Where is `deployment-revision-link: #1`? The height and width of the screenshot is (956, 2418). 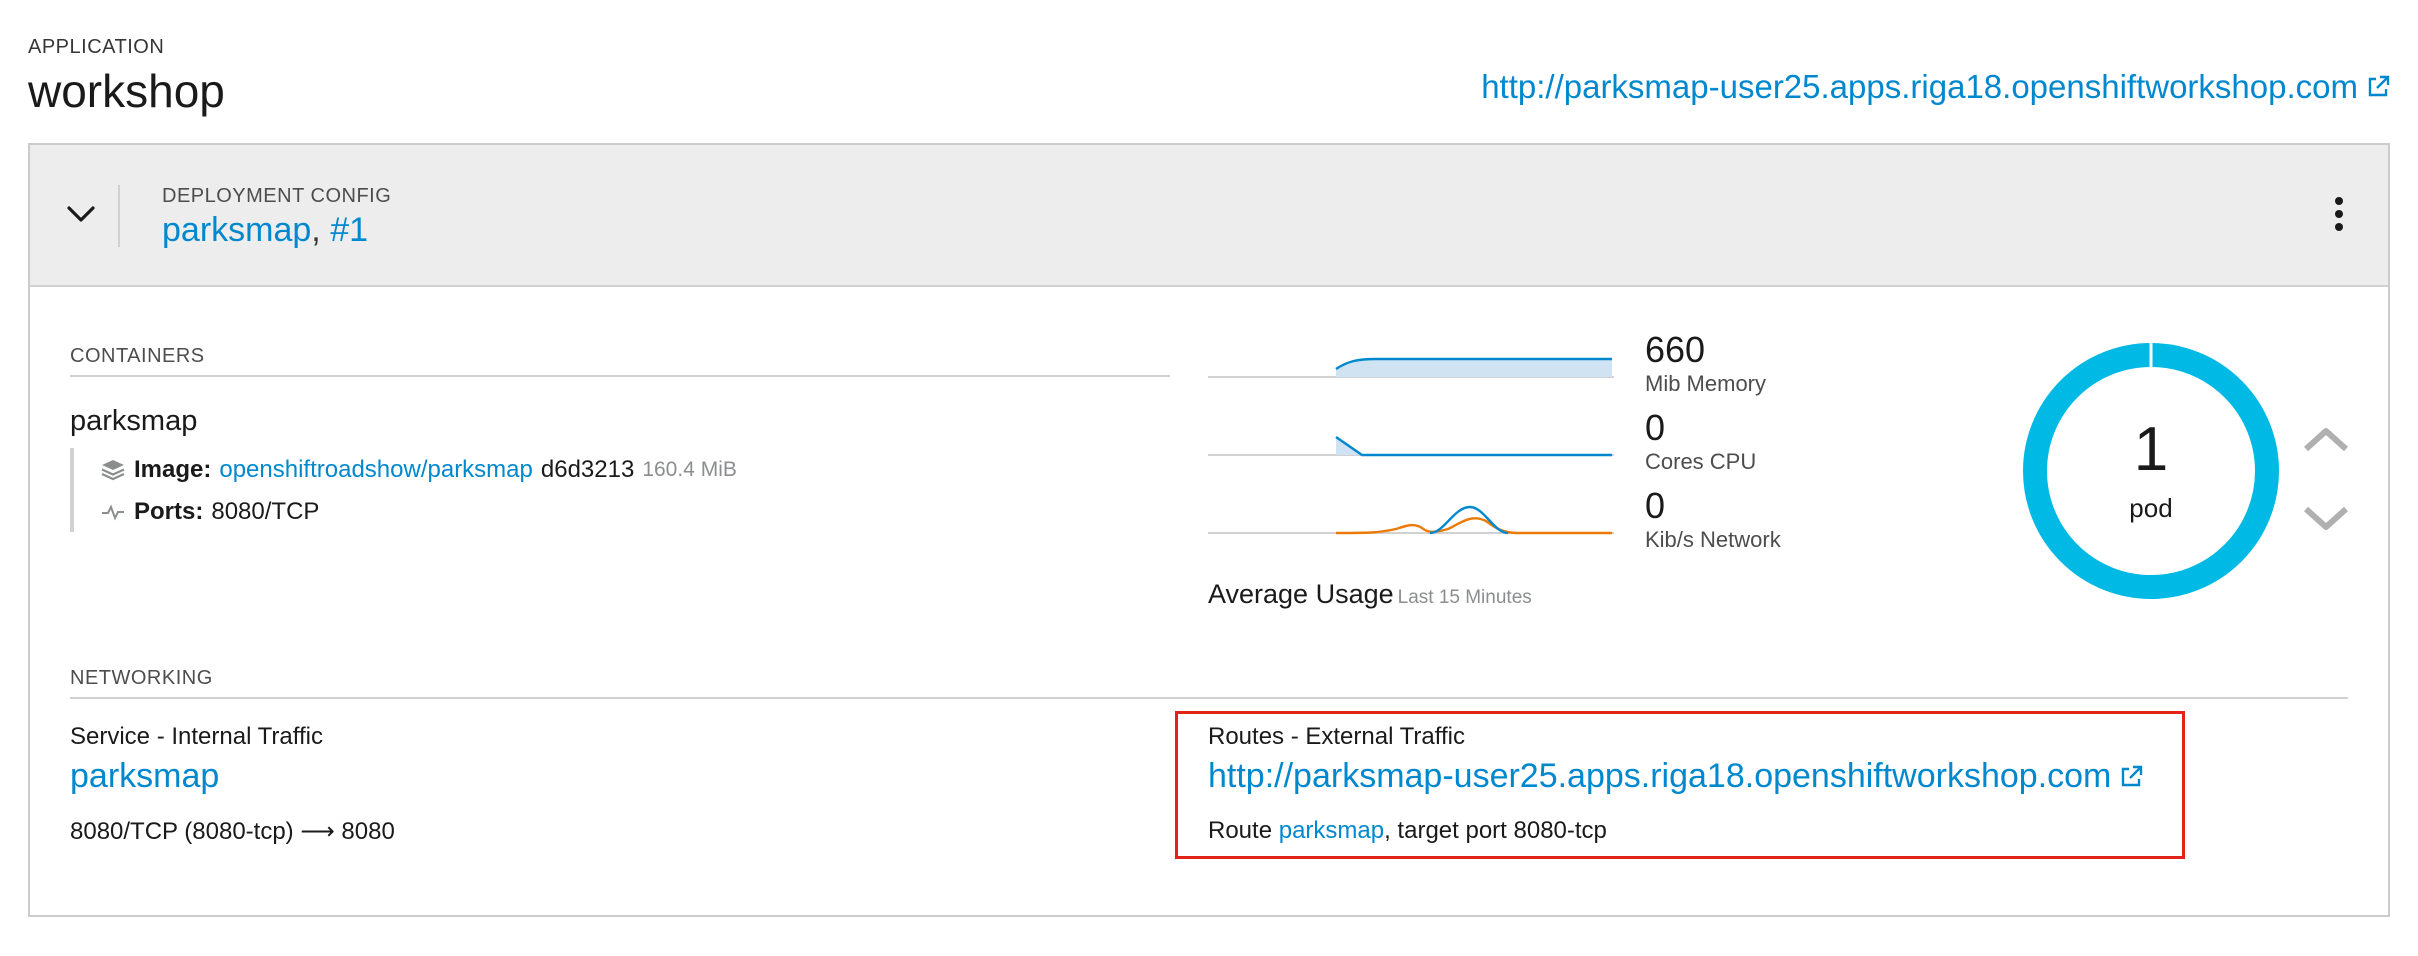
deployment-revision-link: #1 is located at coordinates (349, 230).